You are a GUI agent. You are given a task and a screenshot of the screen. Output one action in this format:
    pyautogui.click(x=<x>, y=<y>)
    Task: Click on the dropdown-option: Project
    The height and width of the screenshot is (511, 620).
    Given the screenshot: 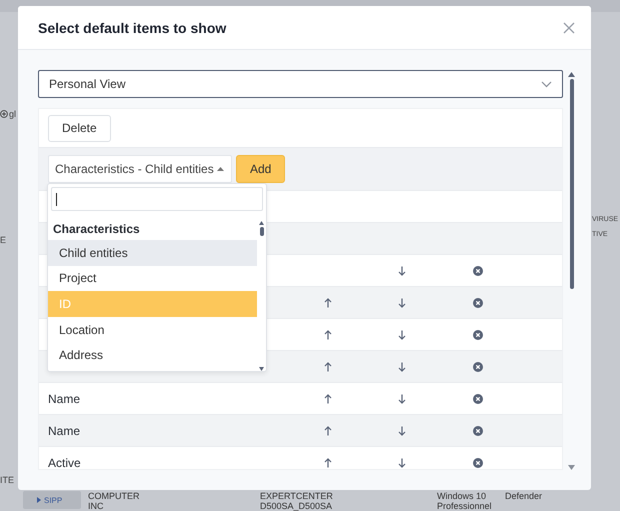 What is the action you would take?
    pyautogui.click(x=153, y=279)
    